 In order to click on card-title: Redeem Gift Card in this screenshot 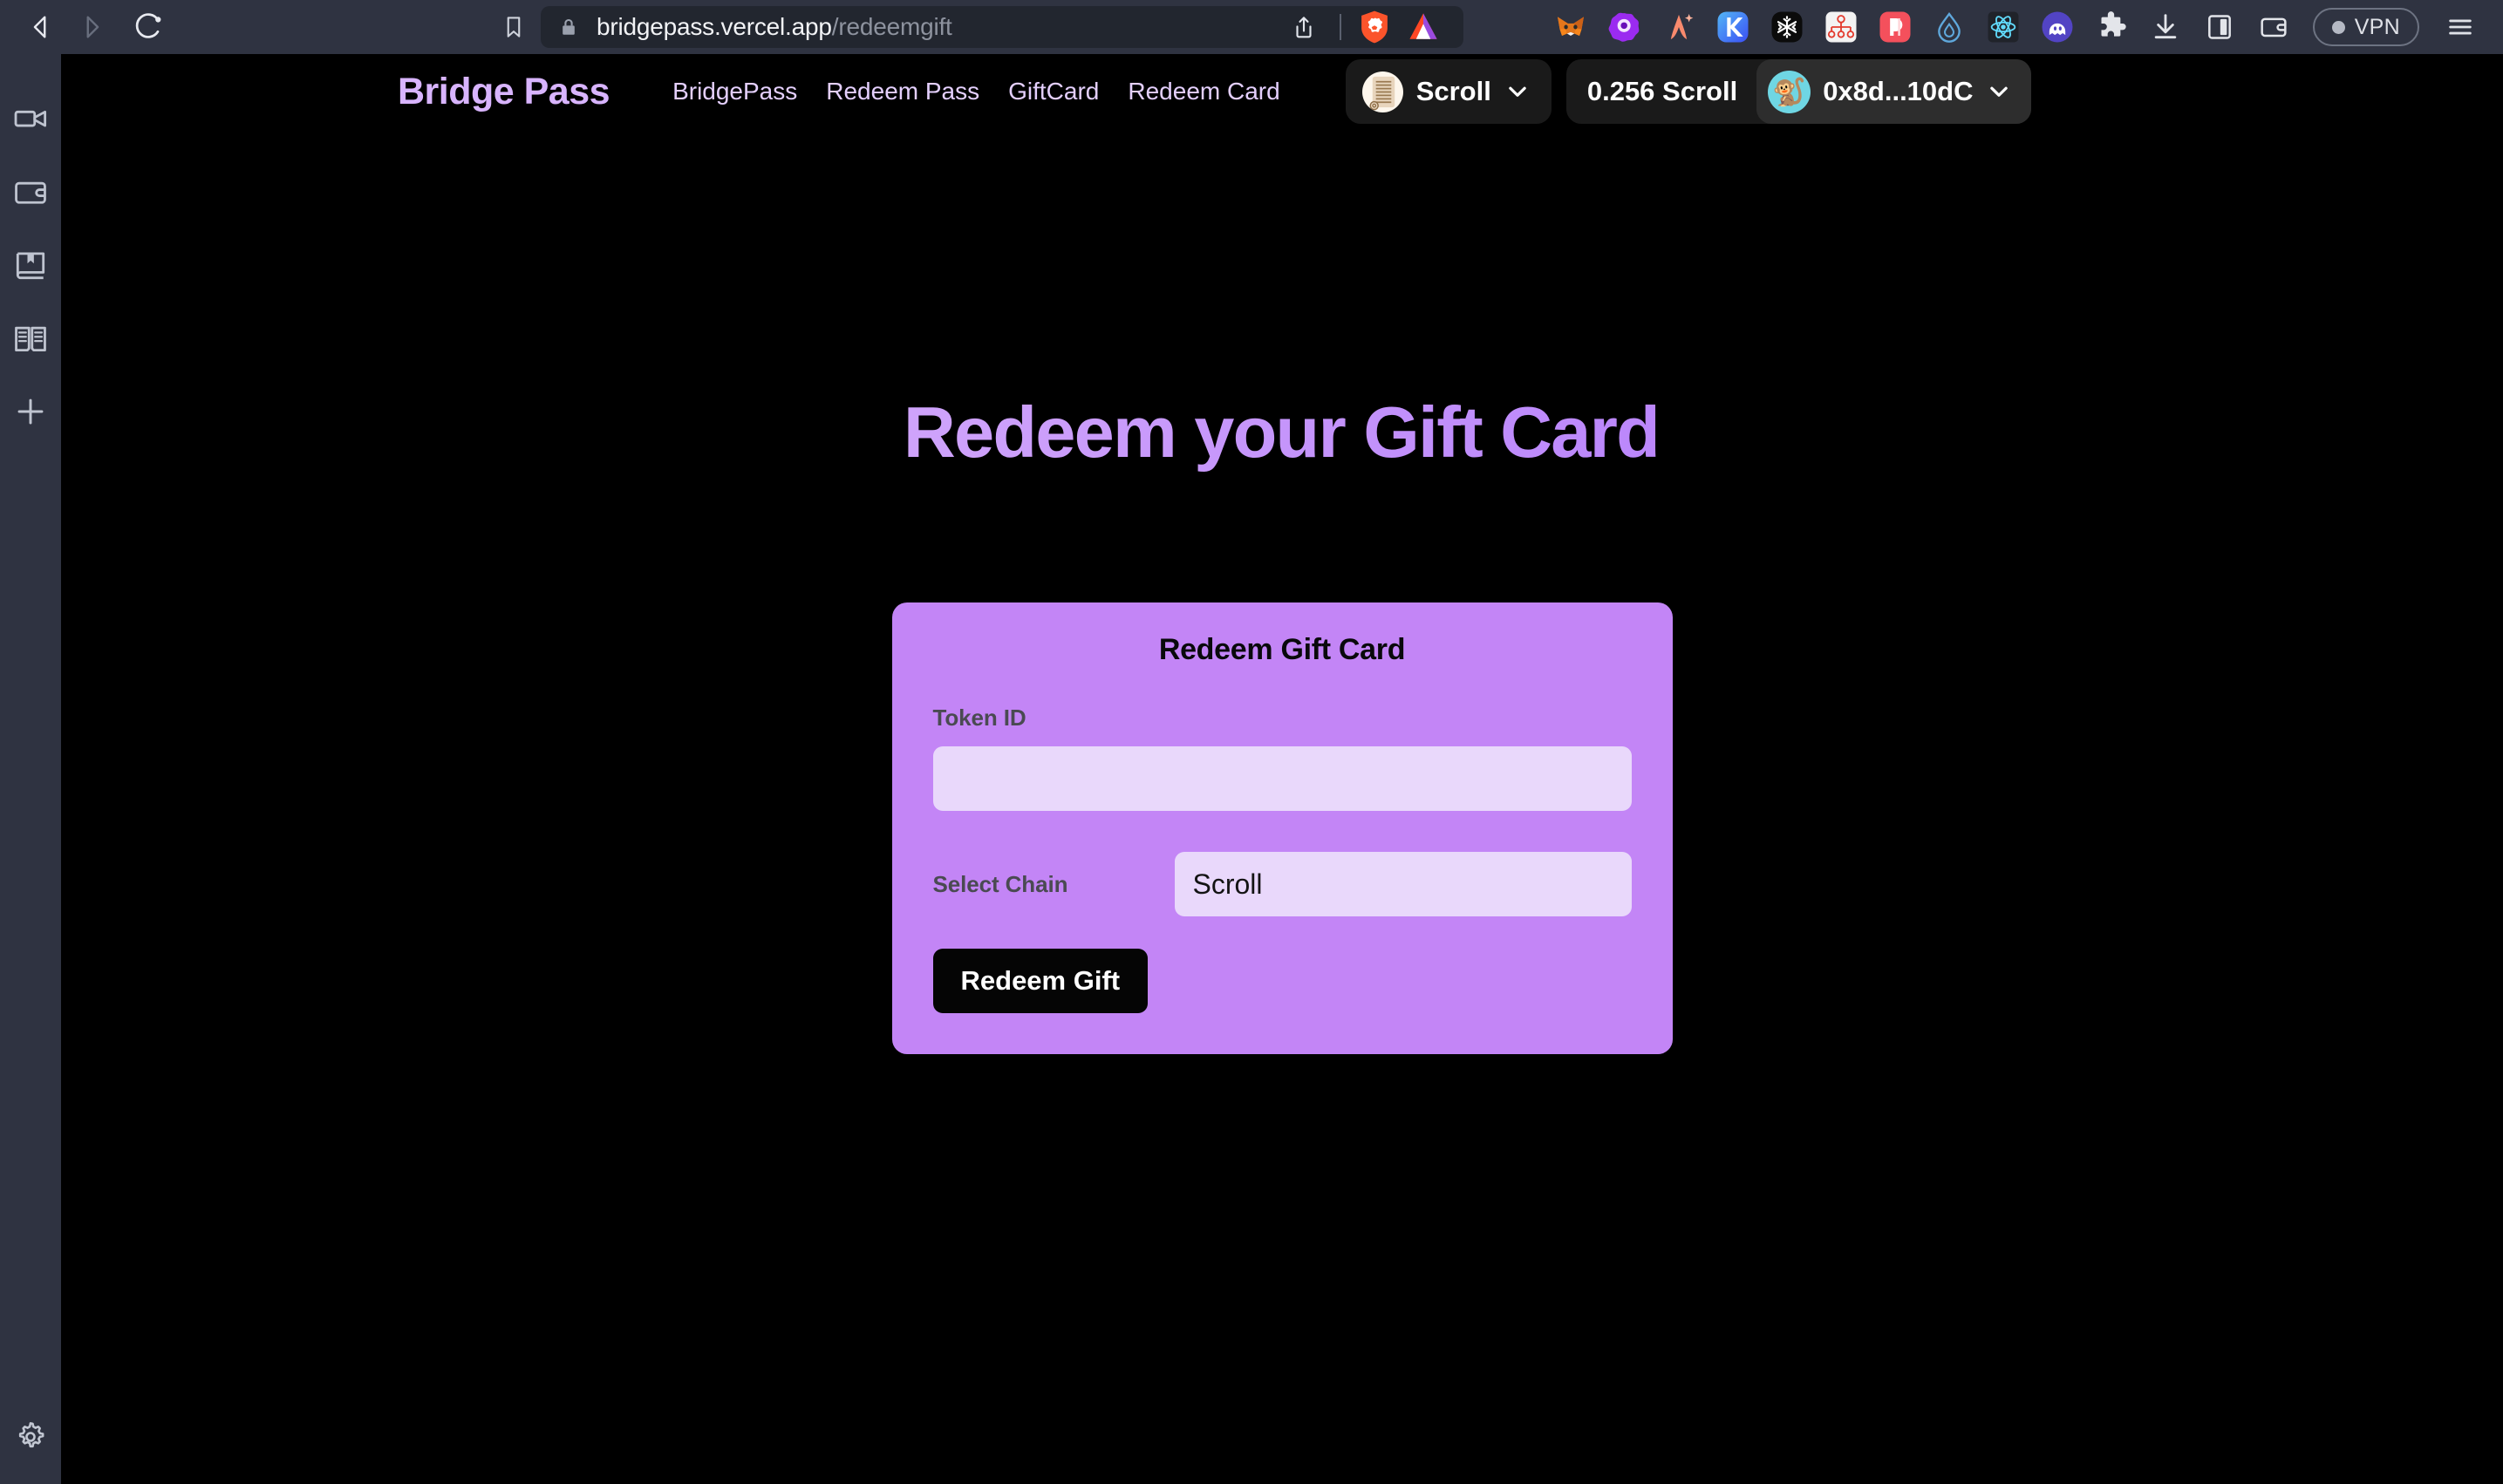, I will do `click(1282, 649)`.